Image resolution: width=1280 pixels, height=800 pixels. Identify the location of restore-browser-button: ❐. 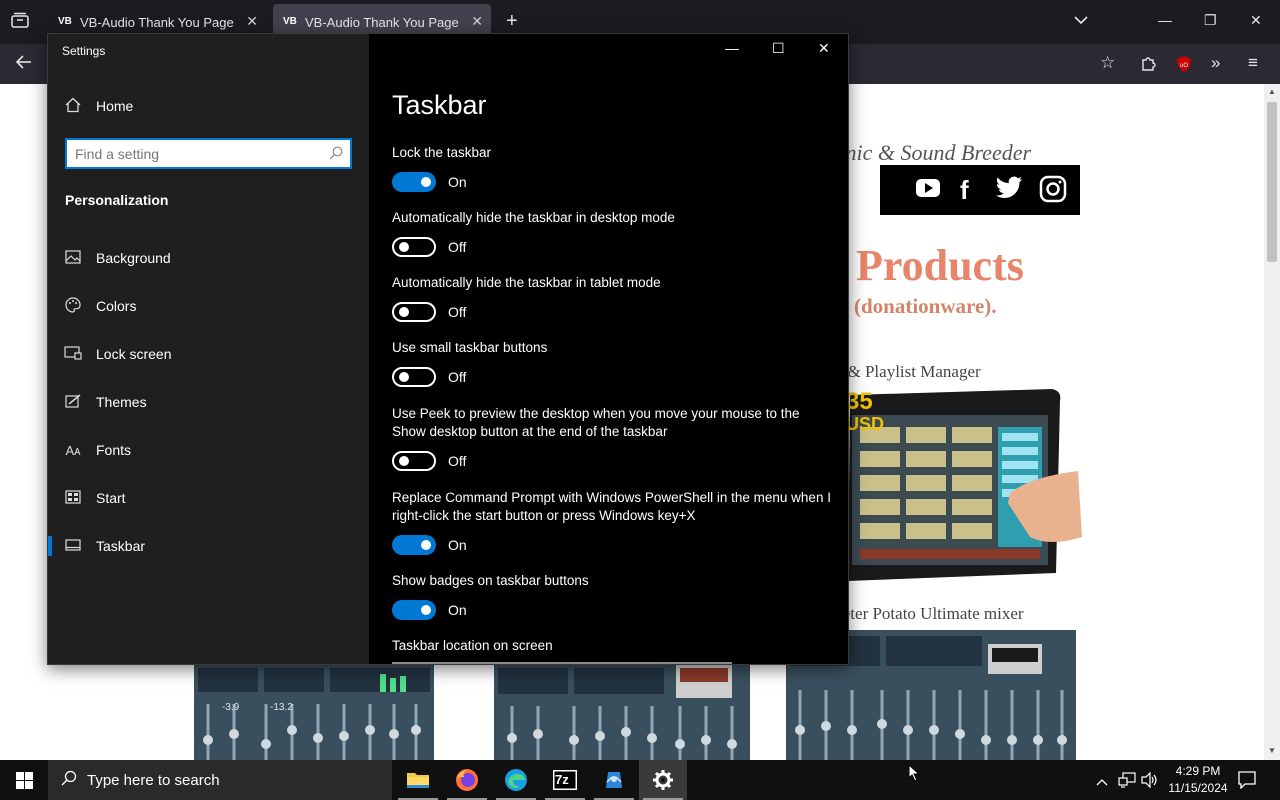
(1210, 20).